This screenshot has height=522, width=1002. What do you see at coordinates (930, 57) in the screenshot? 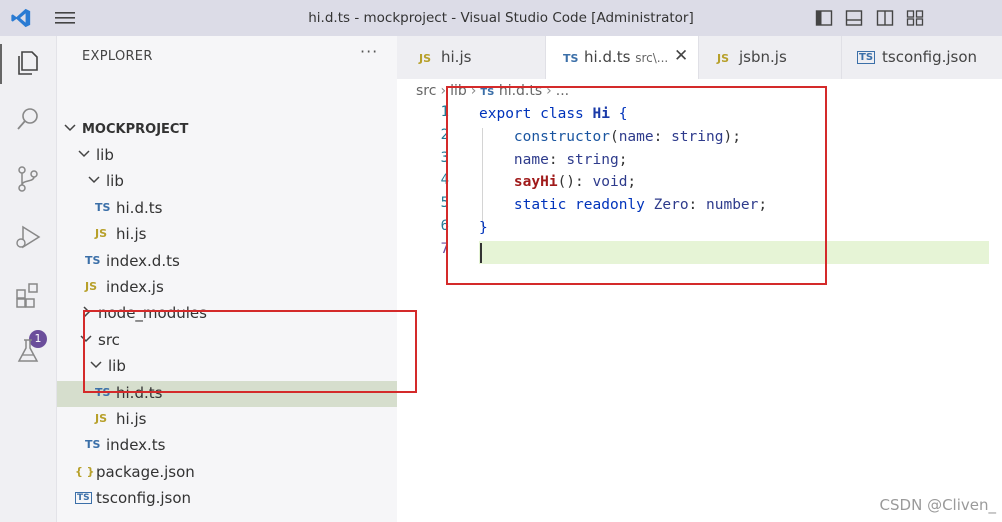
I see `tab-label: tsconfig.json` at bounding box center [930, 57].